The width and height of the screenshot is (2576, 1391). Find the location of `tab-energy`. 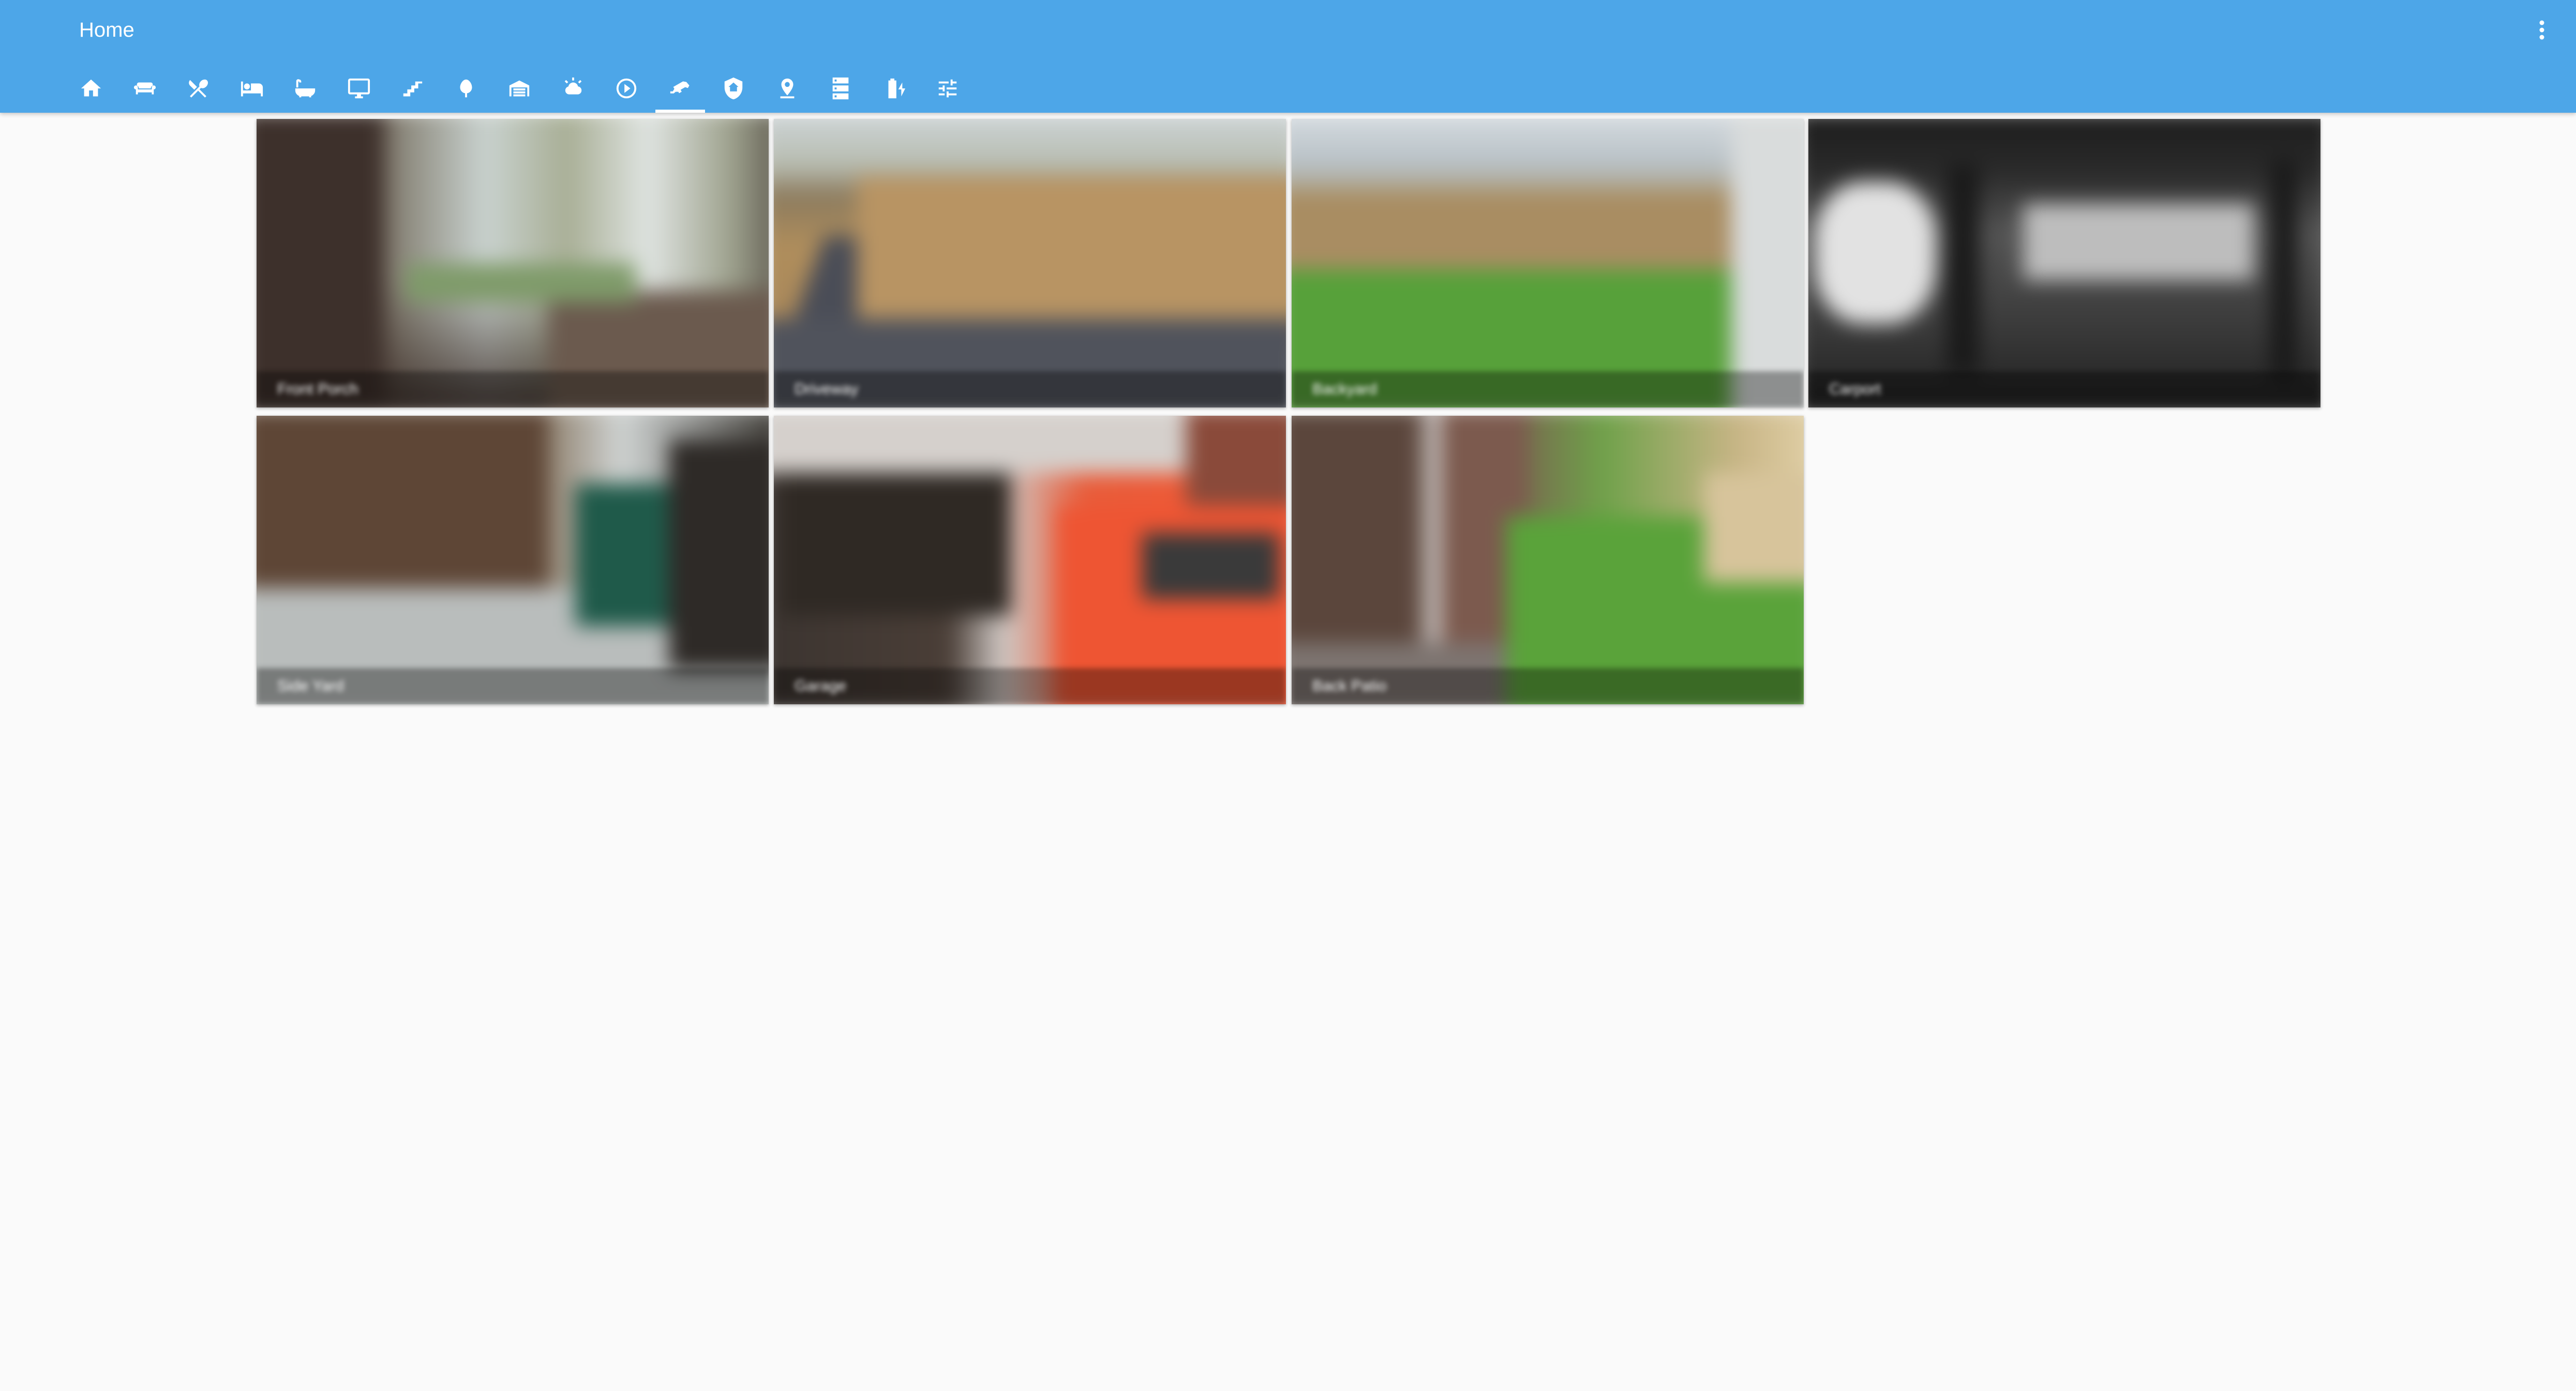

tab-energy is located at coordinates (894, 88).